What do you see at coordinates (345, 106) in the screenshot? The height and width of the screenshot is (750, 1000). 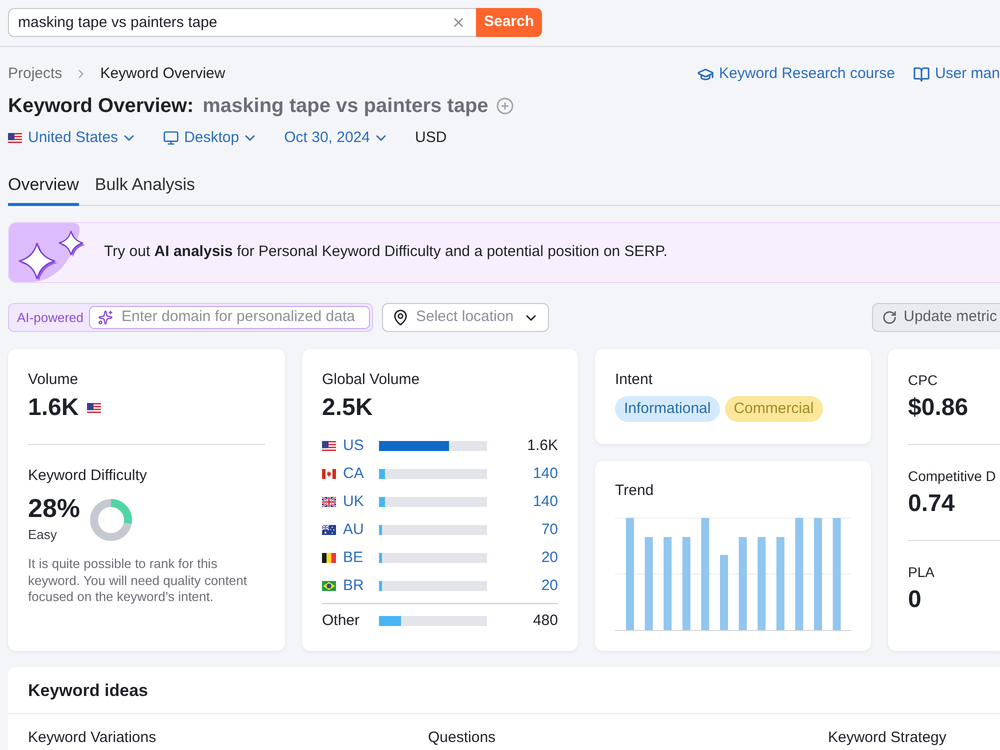 I see `keyword-text: masking tape vs painters tape` at bounding box center [345, 106].